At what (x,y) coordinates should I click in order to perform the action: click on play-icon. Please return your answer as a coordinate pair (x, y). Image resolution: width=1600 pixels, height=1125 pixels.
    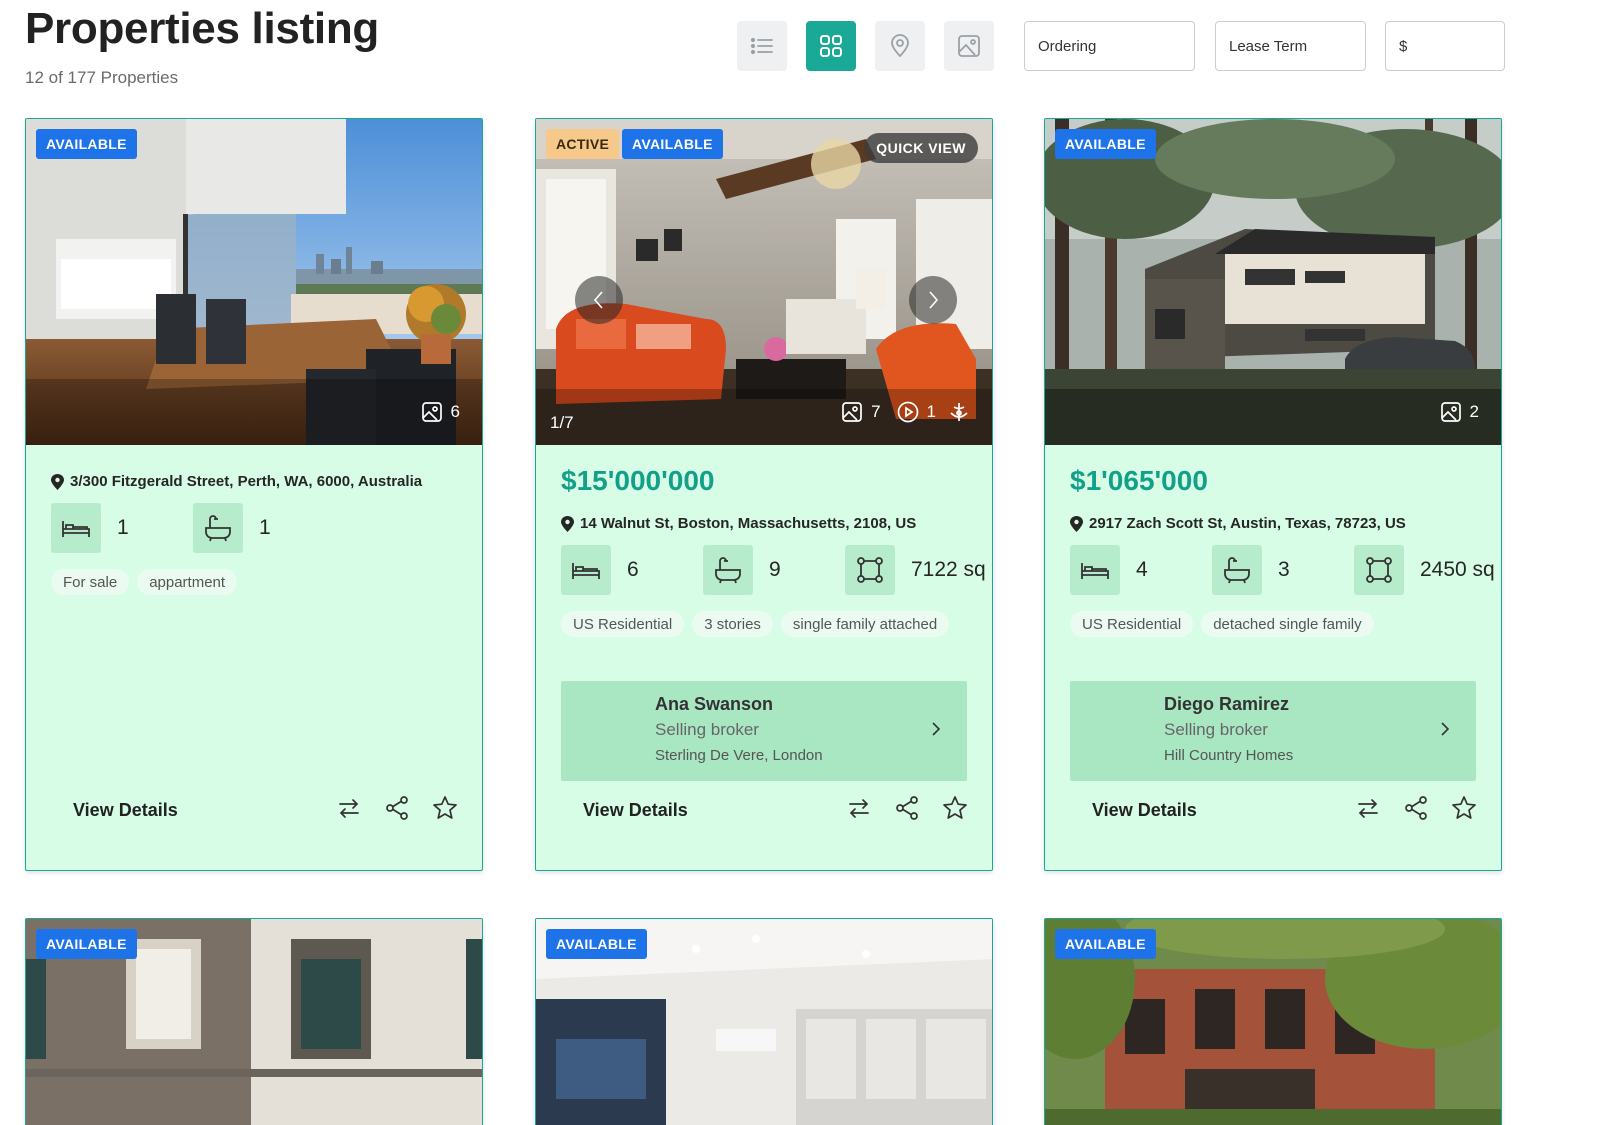
    Looking at the image, I should click on (907, 412).